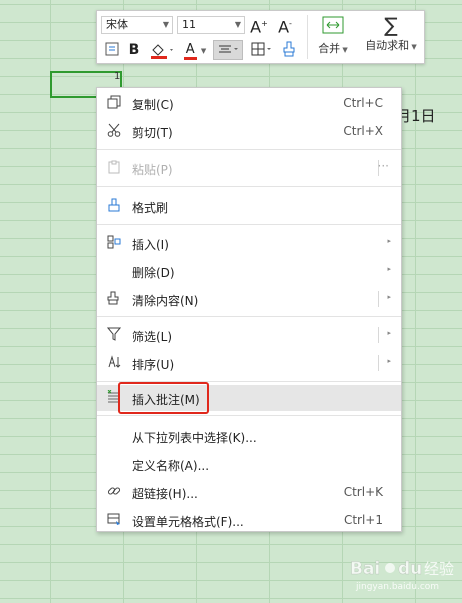 Image resolution: width=462 pixels, height=603 pixels. I want to click on menu-item-label: 粘贴(P), so click(152, 170).